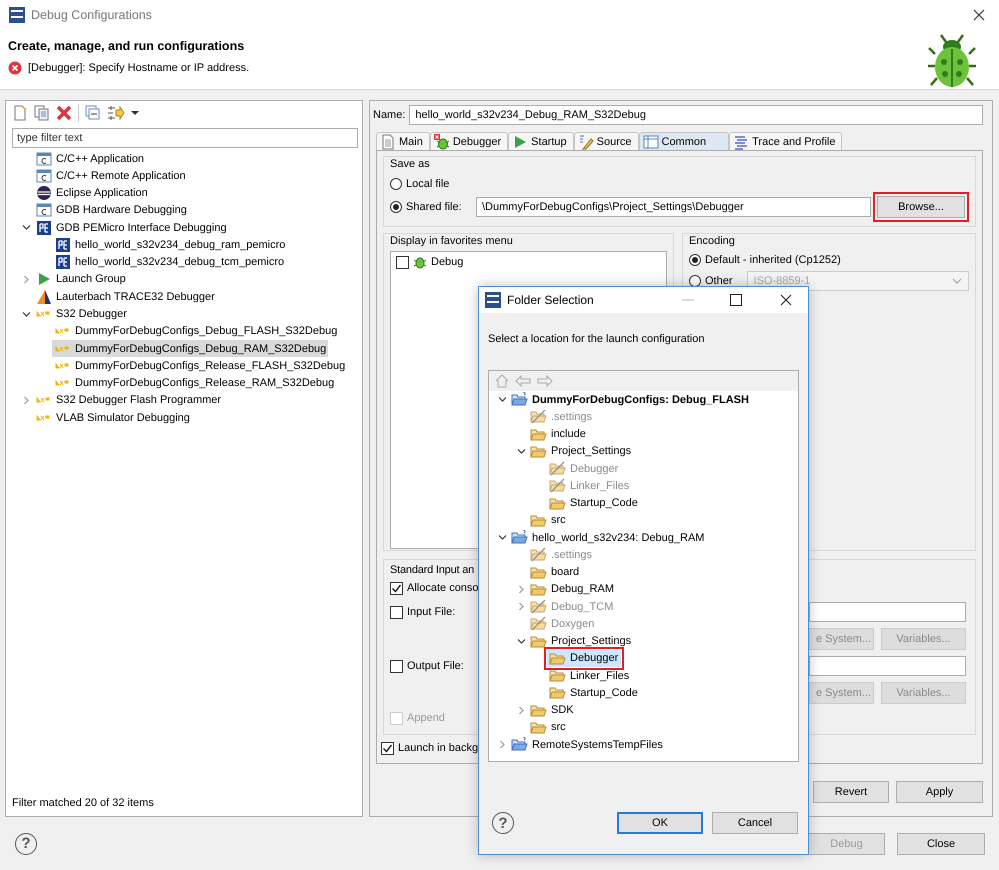 The image size is (999, 870). Describe the element at coordinates (190, 349) in the screenshot. I see `tree-item: DummyForDebugConfigs_Debug_RAM_S32Debug` at that location.